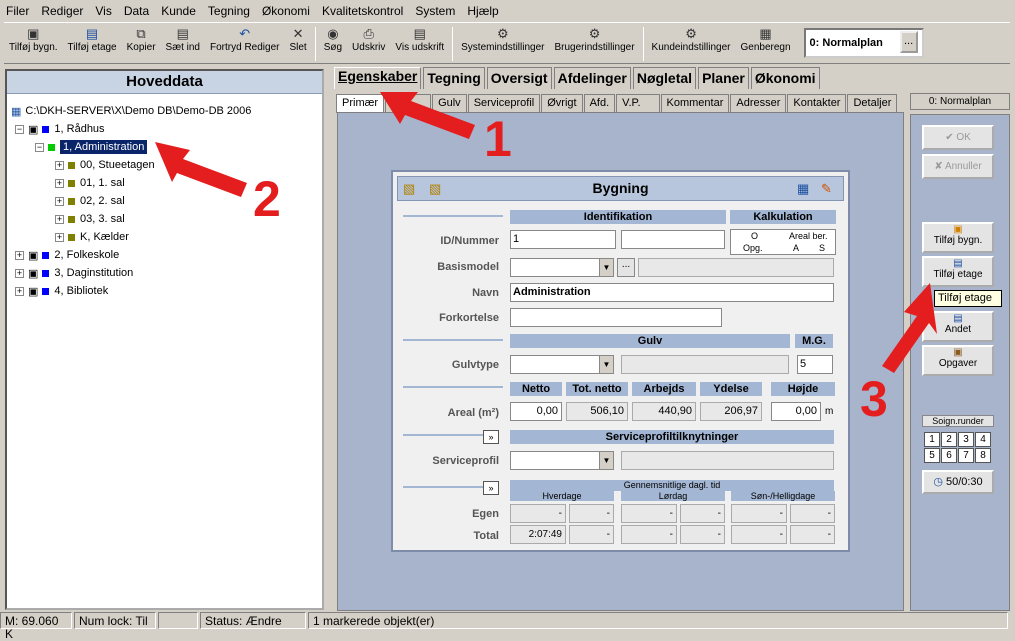 The width and height of the screenshot is (1015, 641). I want to click on annotation-2: 2, so click(267, 199).